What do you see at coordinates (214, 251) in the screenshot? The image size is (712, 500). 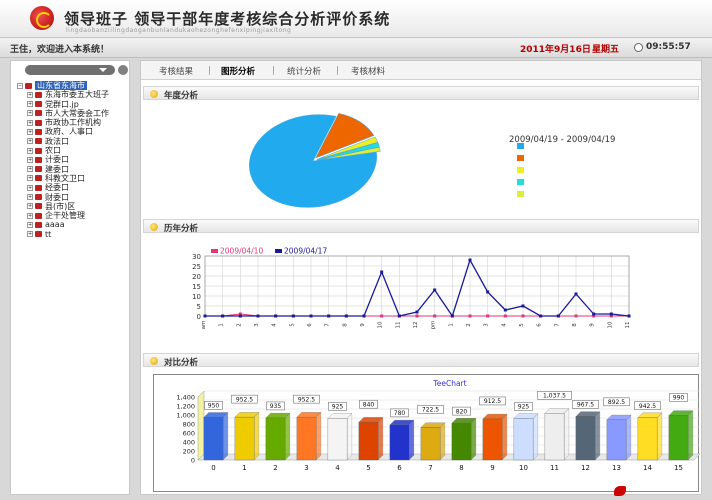 I see `legend-swatch` at bounding box center [214, 251].